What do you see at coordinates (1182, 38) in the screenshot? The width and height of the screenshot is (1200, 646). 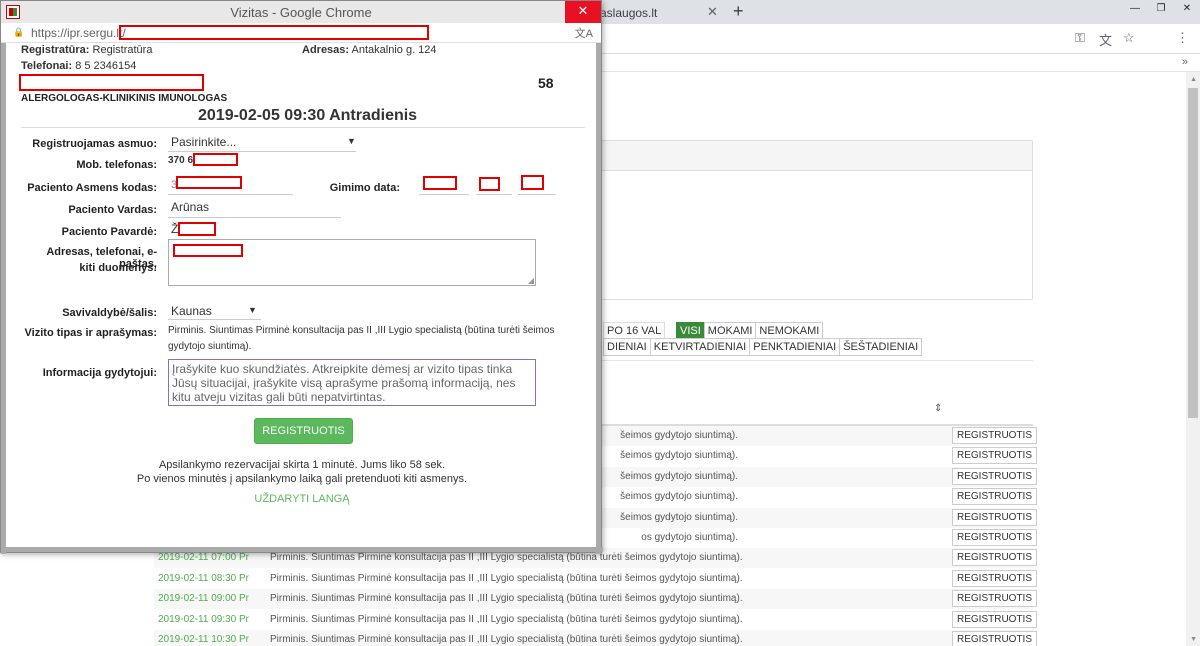 I see `menu-kebab-icon: ⋮` at bounding box center [1182, 38].